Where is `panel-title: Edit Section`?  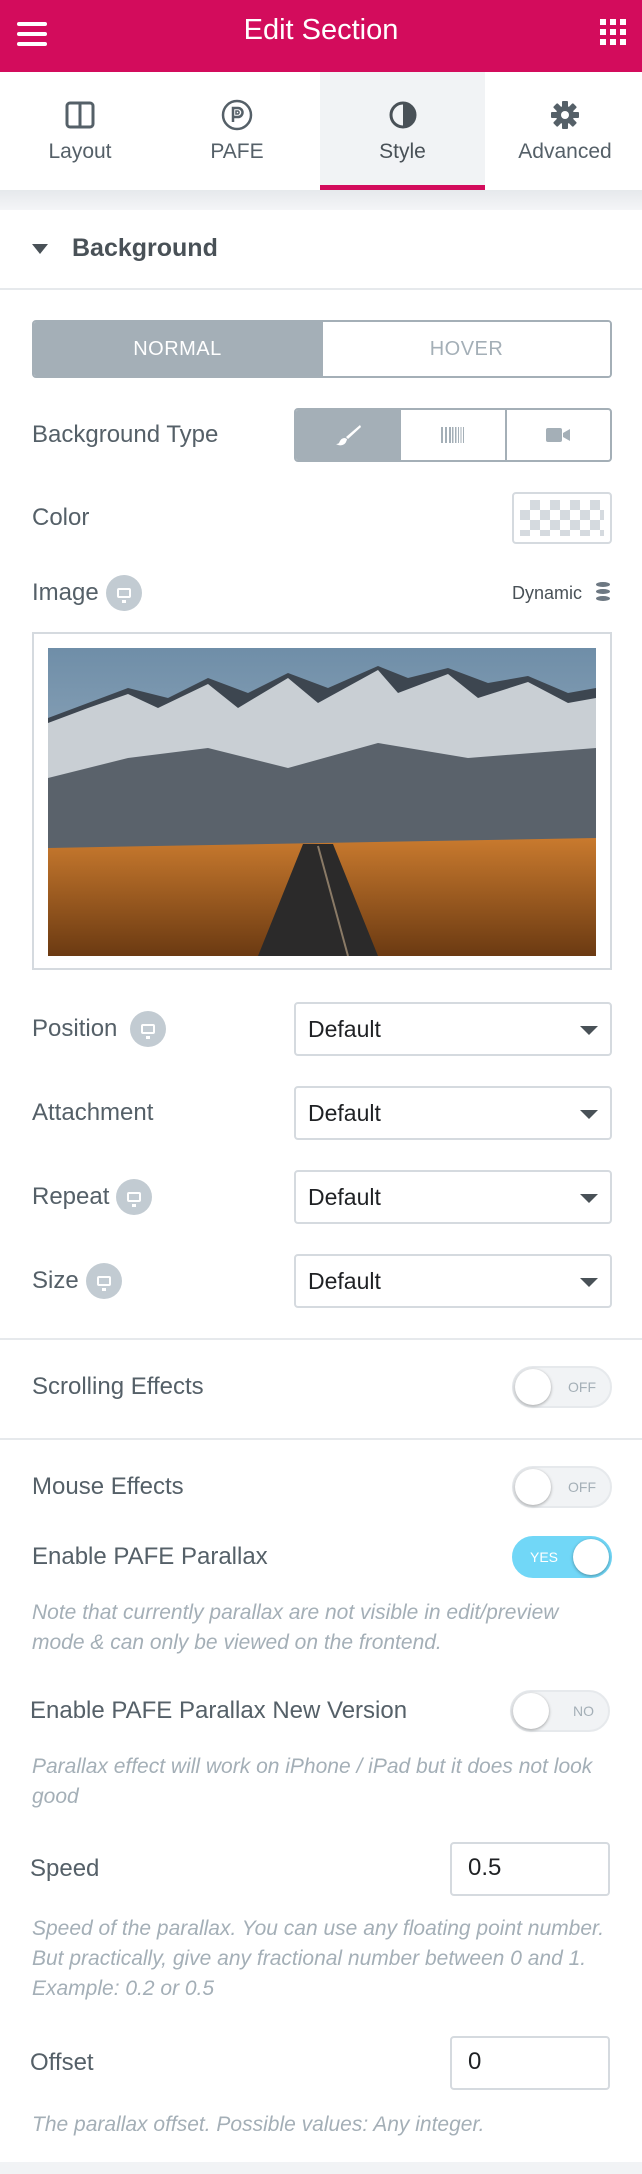
panel-title: Edit Section is located at coordinates (321, 30).